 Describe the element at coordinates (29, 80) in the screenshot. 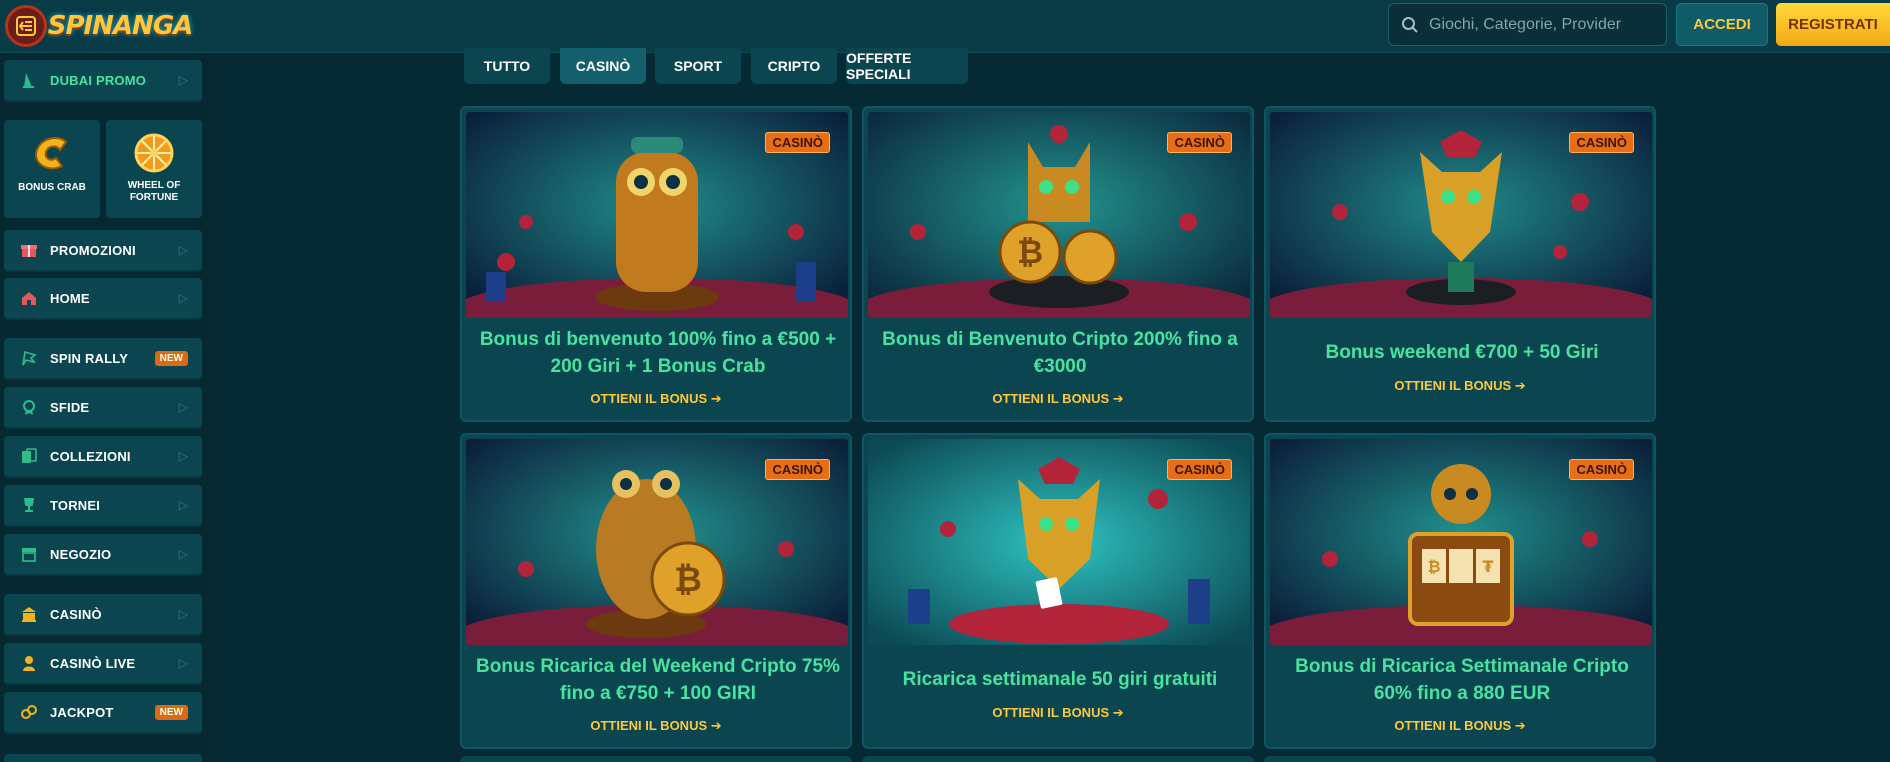

I see `sail-icon` at that location.